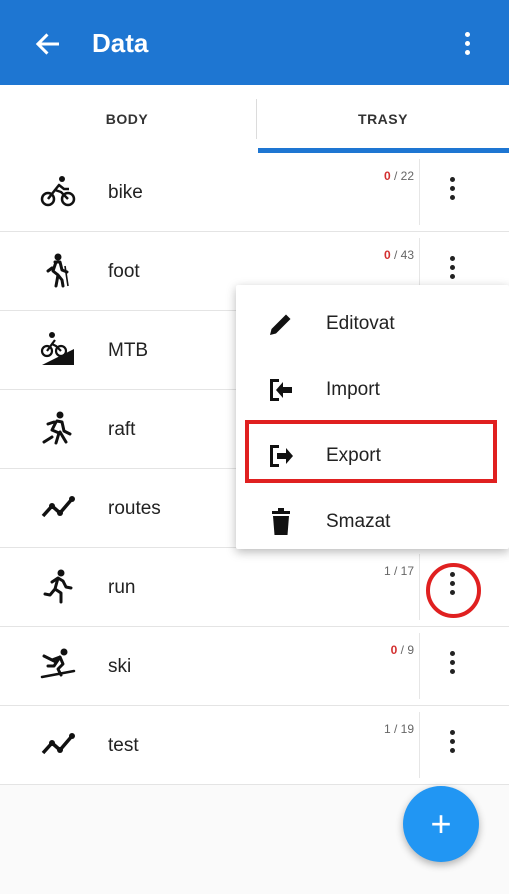 The image size is (509, 894). Describe the element at coordinates (134, 508) in the screenshot. I see `list-item-label: routes` at that location.